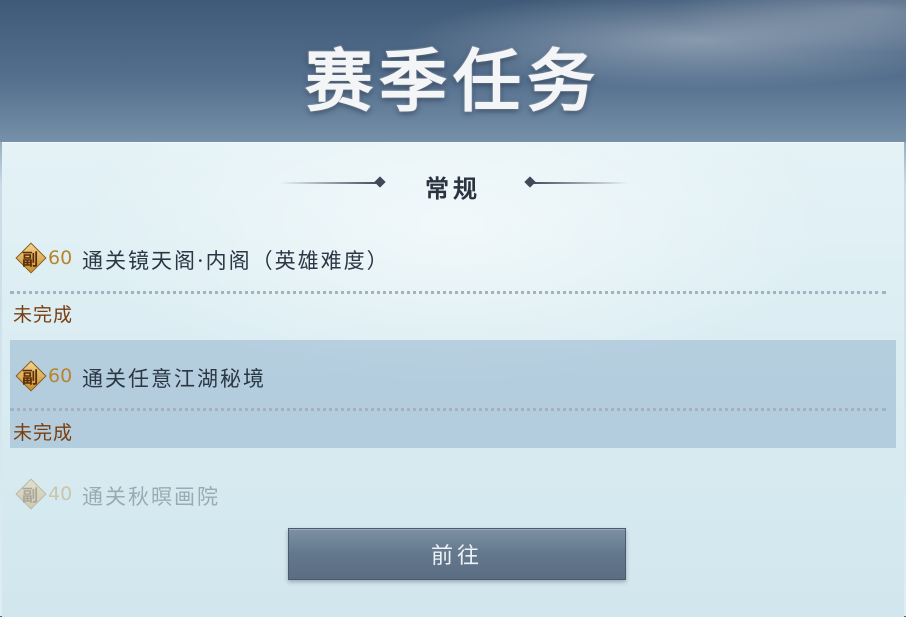 Image resolution: width=906 pixels, height=617 pixels. What do you see at coordinates (453, 188) in the screenshot?
I see `section-title: 常规` at bounding box center [453, 188].